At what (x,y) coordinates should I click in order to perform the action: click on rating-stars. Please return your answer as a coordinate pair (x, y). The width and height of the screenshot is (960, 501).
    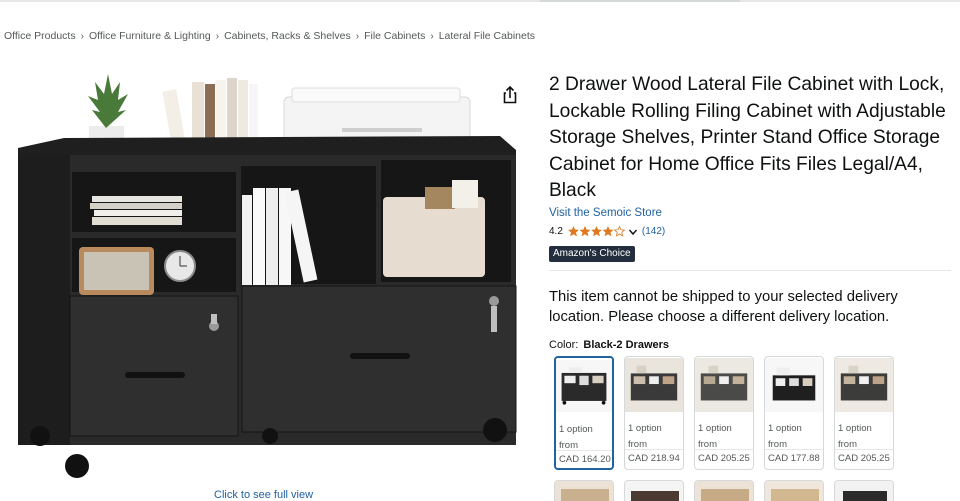
    Looking at the image, I should click on (596, 231).